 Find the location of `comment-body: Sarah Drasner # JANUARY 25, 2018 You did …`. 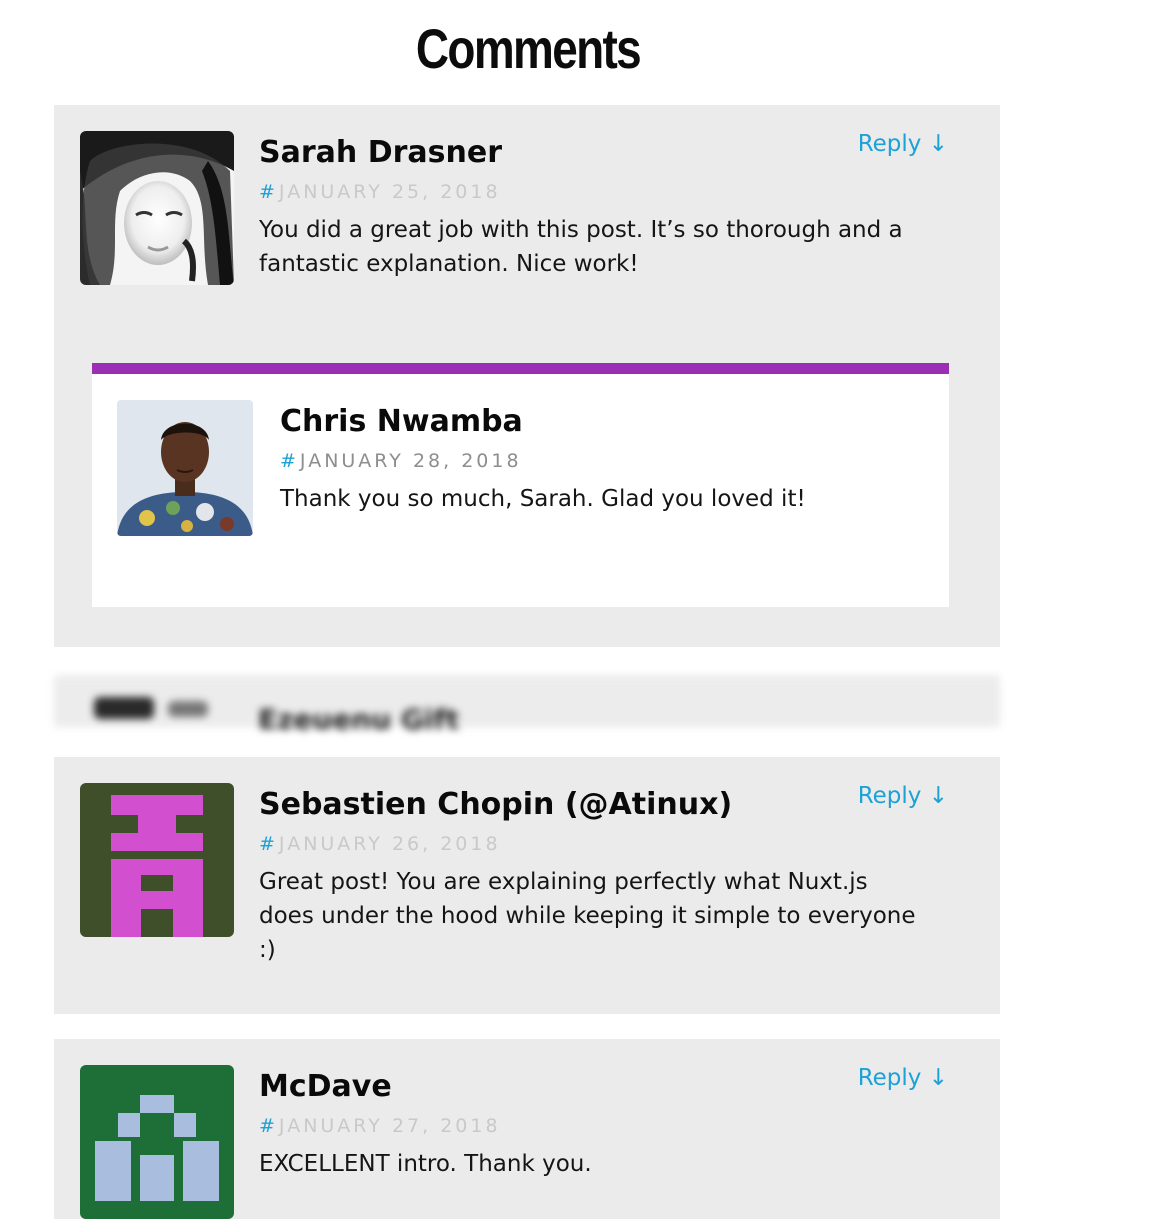

comment-body: Sarah Drasner # JANUARY 25, 2018 You did … is located at coordinates (589, 206).